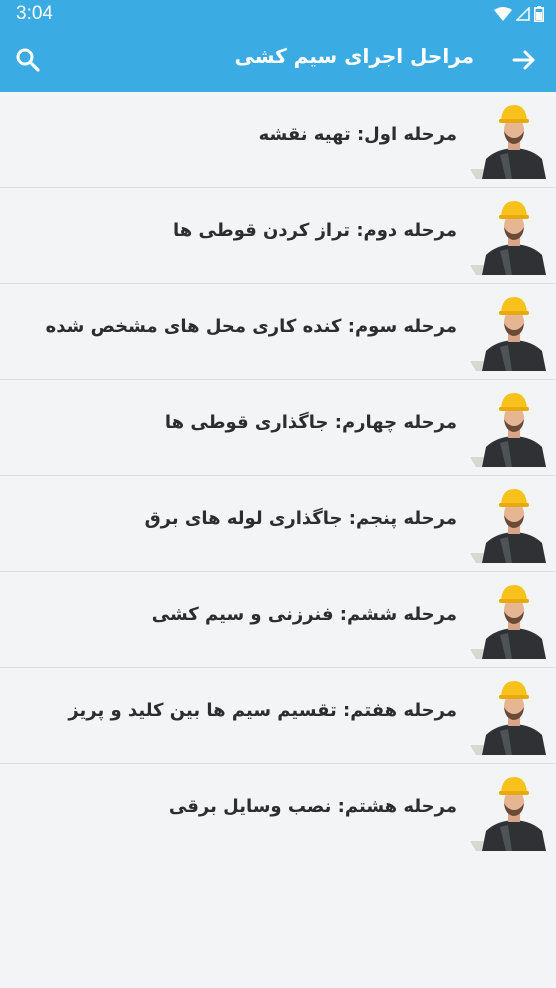 The width and height of the screenshot is (556, 988). Describe the element at coordinates (312, 806) in the screenshot. I see `list-item-label: مرحله هشتم: نصب وسایل برقی` at that location.